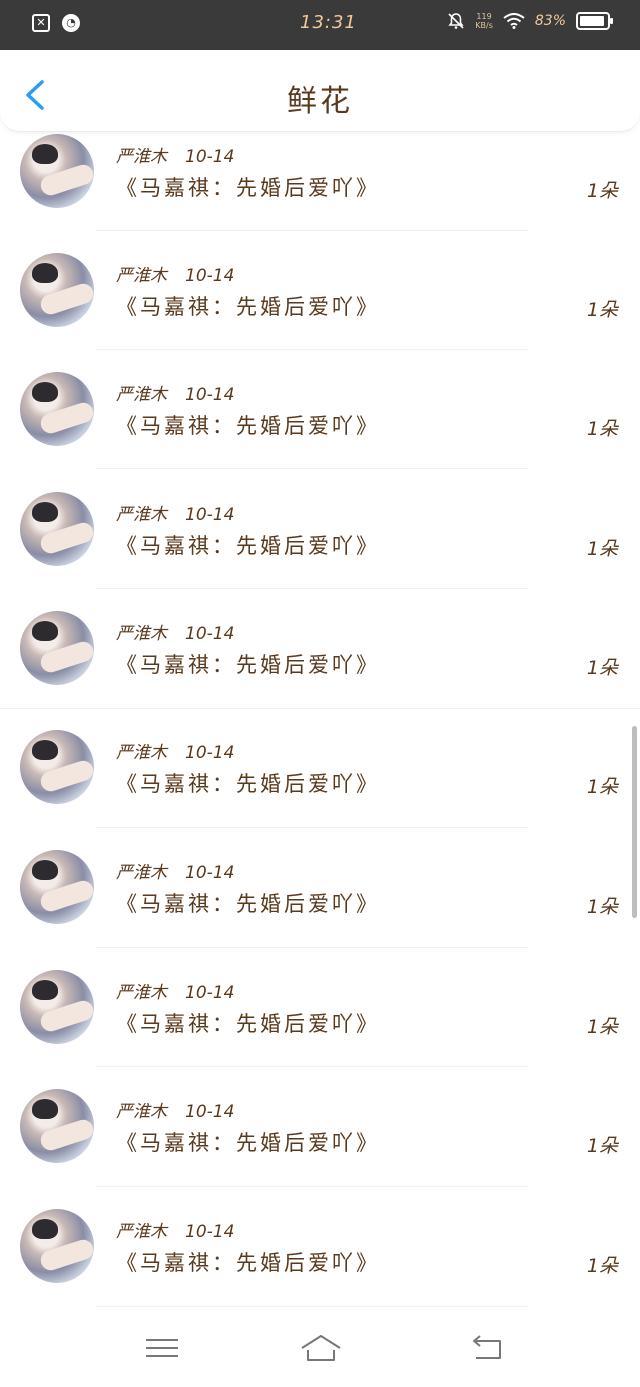 The height and width of the screenshot is (1387, 640). What do you see at coordinates (320, 101) in the screenshot?
I see `page-title: 鲜花` at bounding box center [320, 101].